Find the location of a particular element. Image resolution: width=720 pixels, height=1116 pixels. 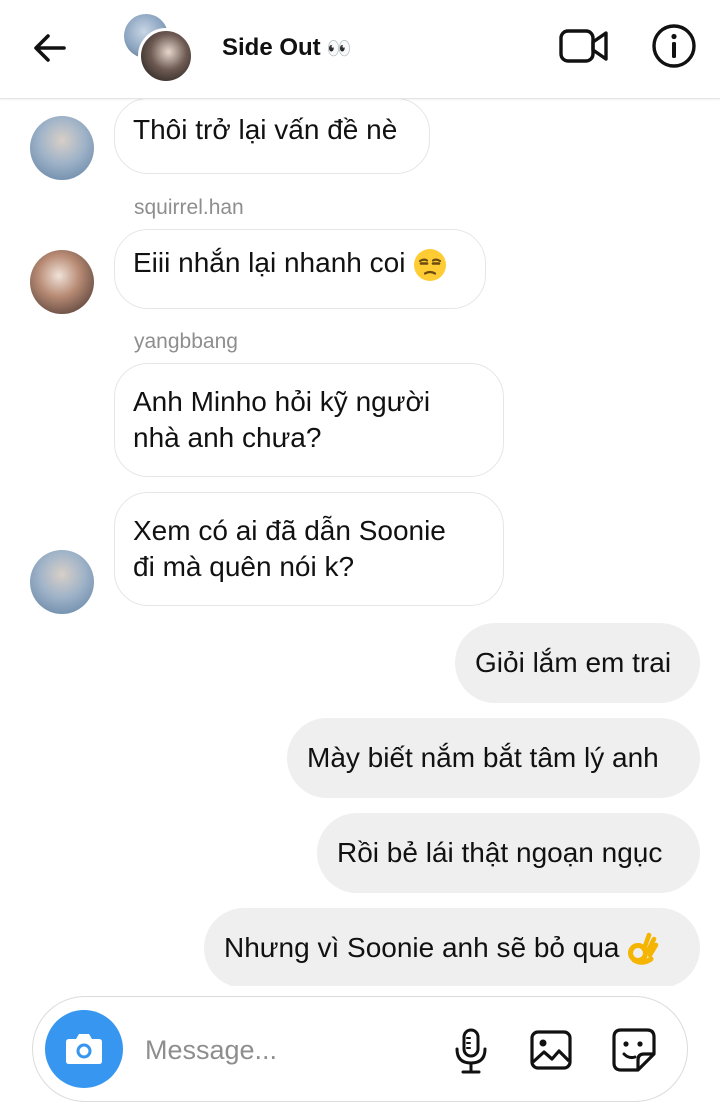

chat-title: Side Out 👀 is located at coordinates (287, 48).